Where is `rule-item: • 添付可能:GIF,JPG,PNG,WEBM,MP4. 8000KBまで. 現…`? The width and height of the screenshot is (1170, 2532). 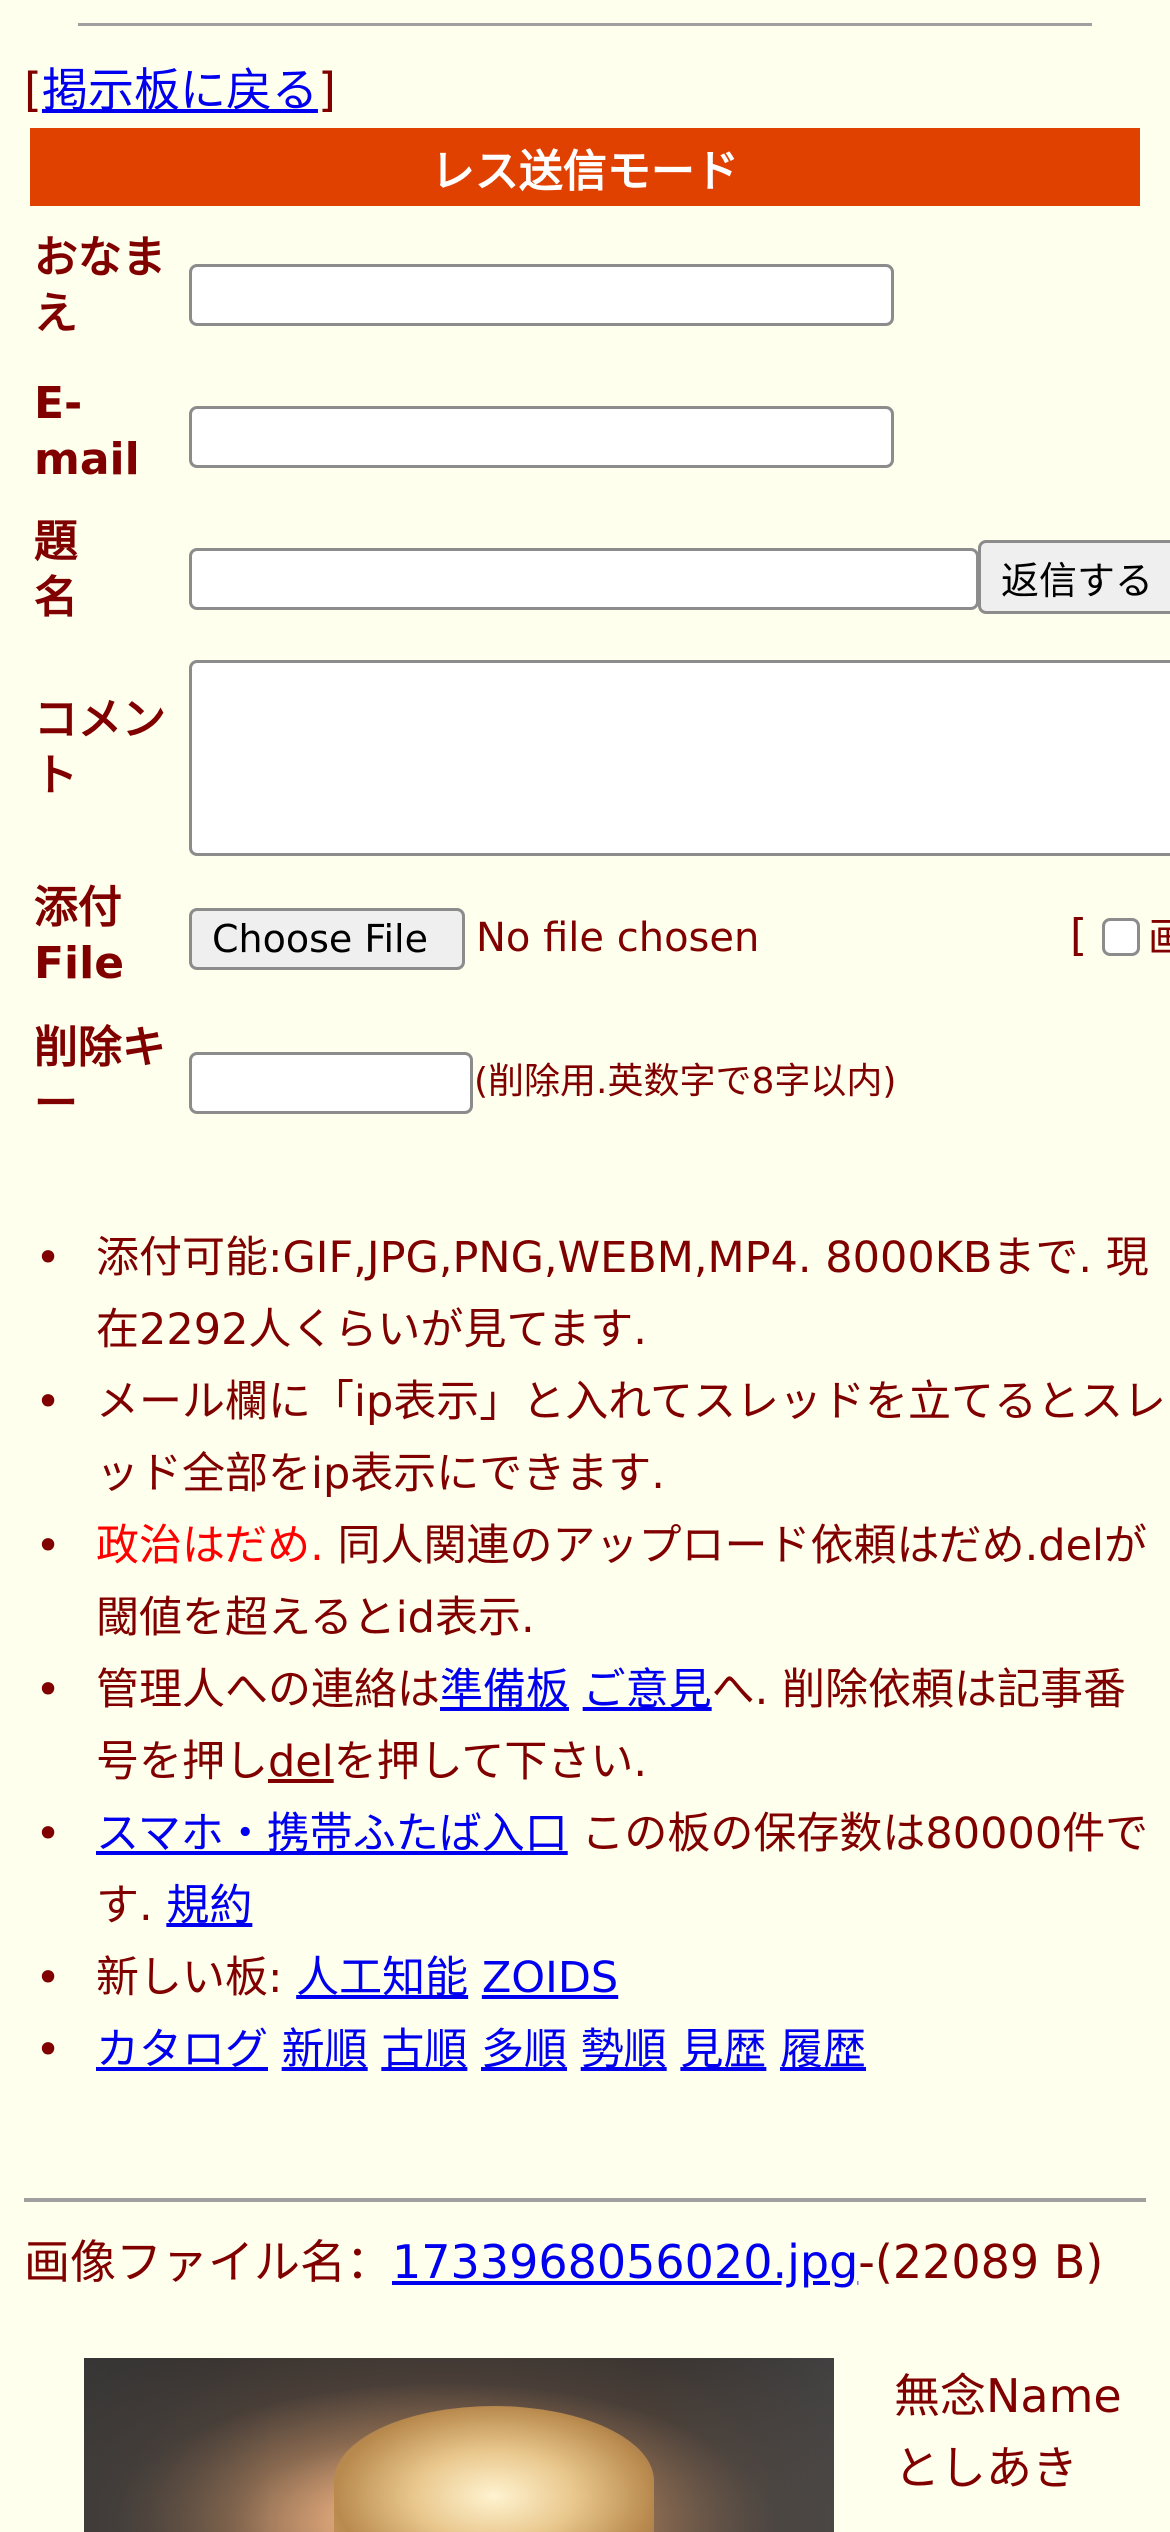 rule-item: • 添付可能:GIF,JPG,PNG,WEBM,MP4. 8000KBまで. 現… is located at coordinates (600, 1294).